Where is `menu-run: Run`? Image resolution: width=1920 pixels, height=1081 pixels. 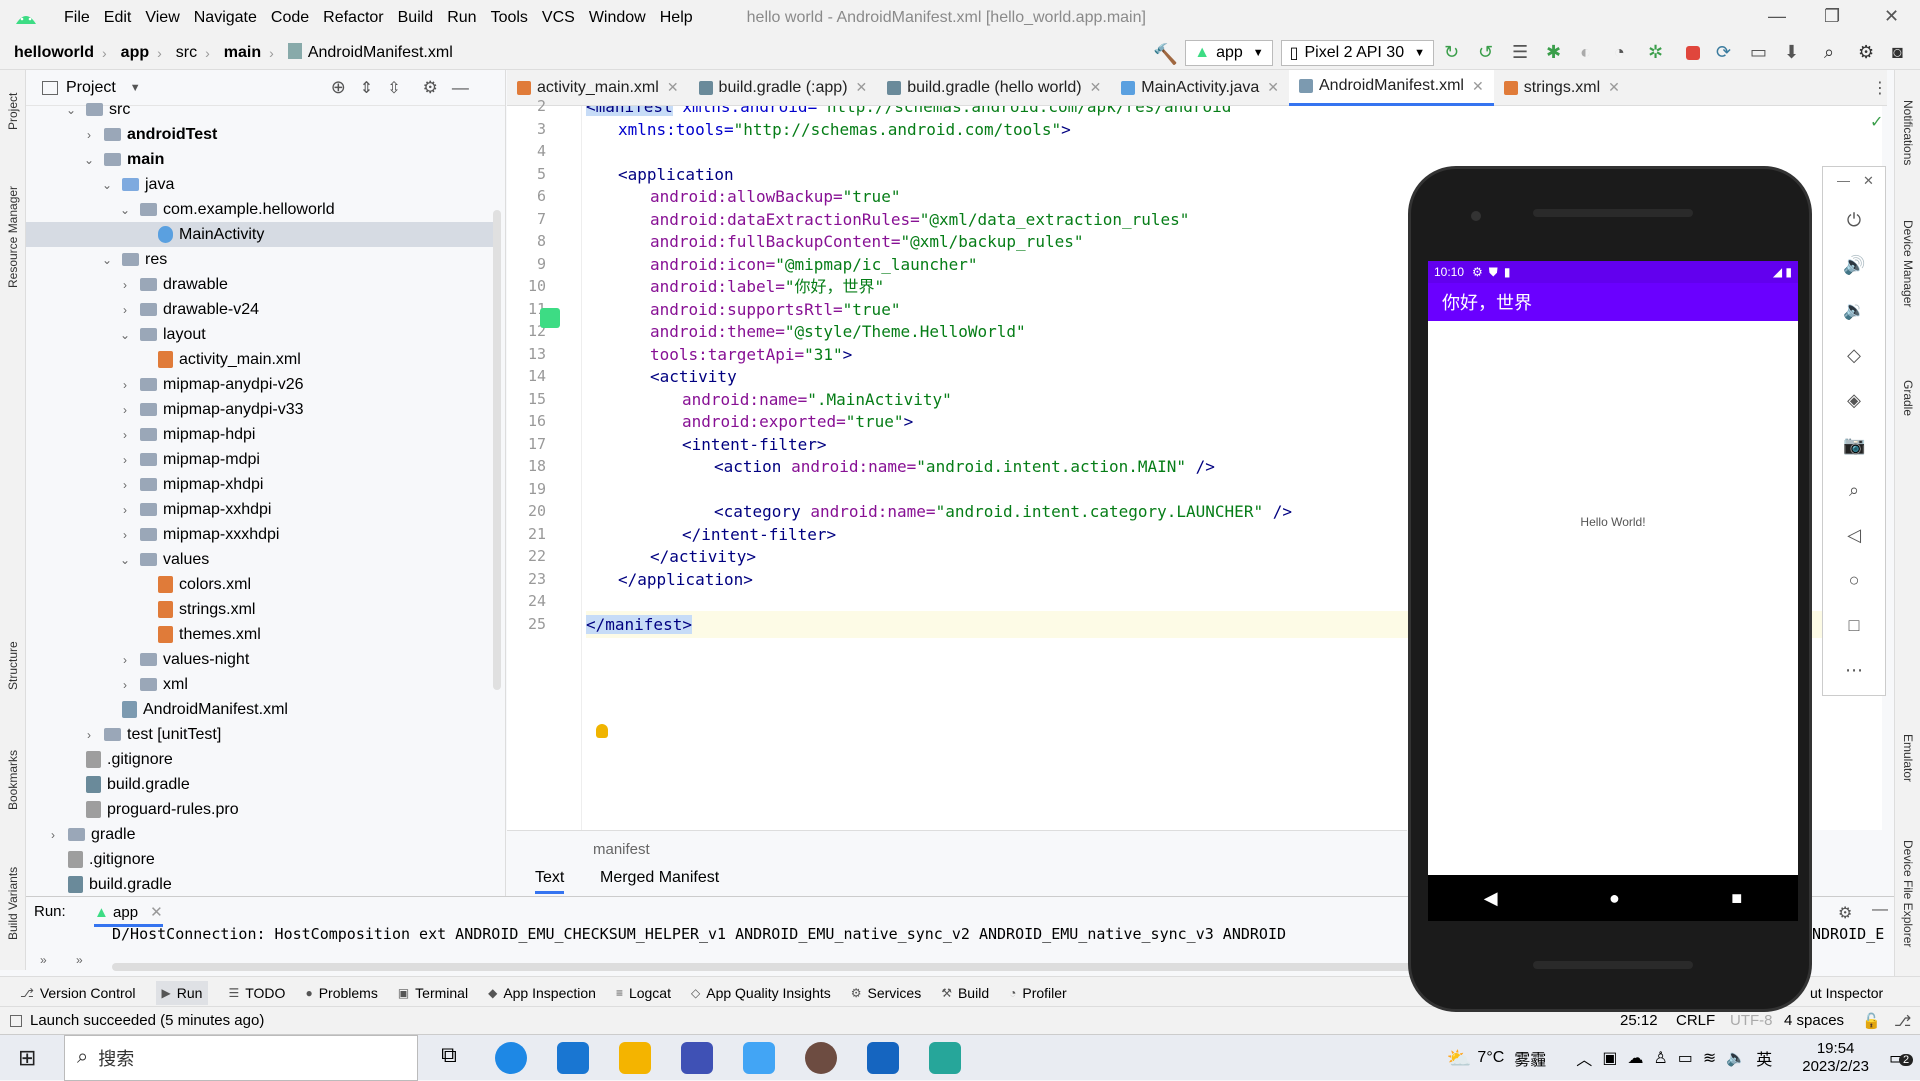
menu-run: Run is located at coordinates (461, 18).